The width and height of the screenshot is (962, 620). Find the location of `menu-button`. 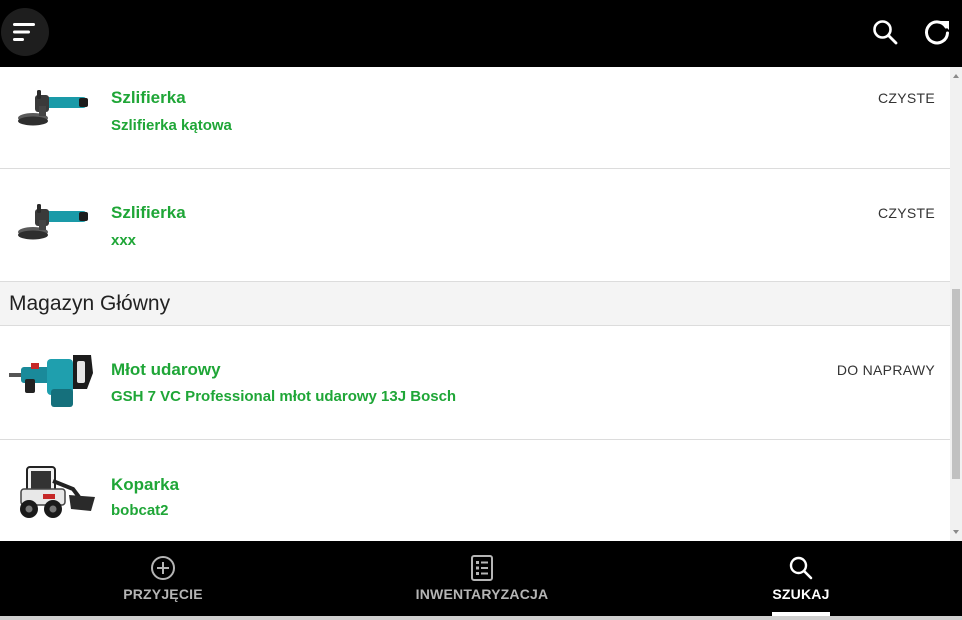

menu-button is located at coordinates (25, 32).